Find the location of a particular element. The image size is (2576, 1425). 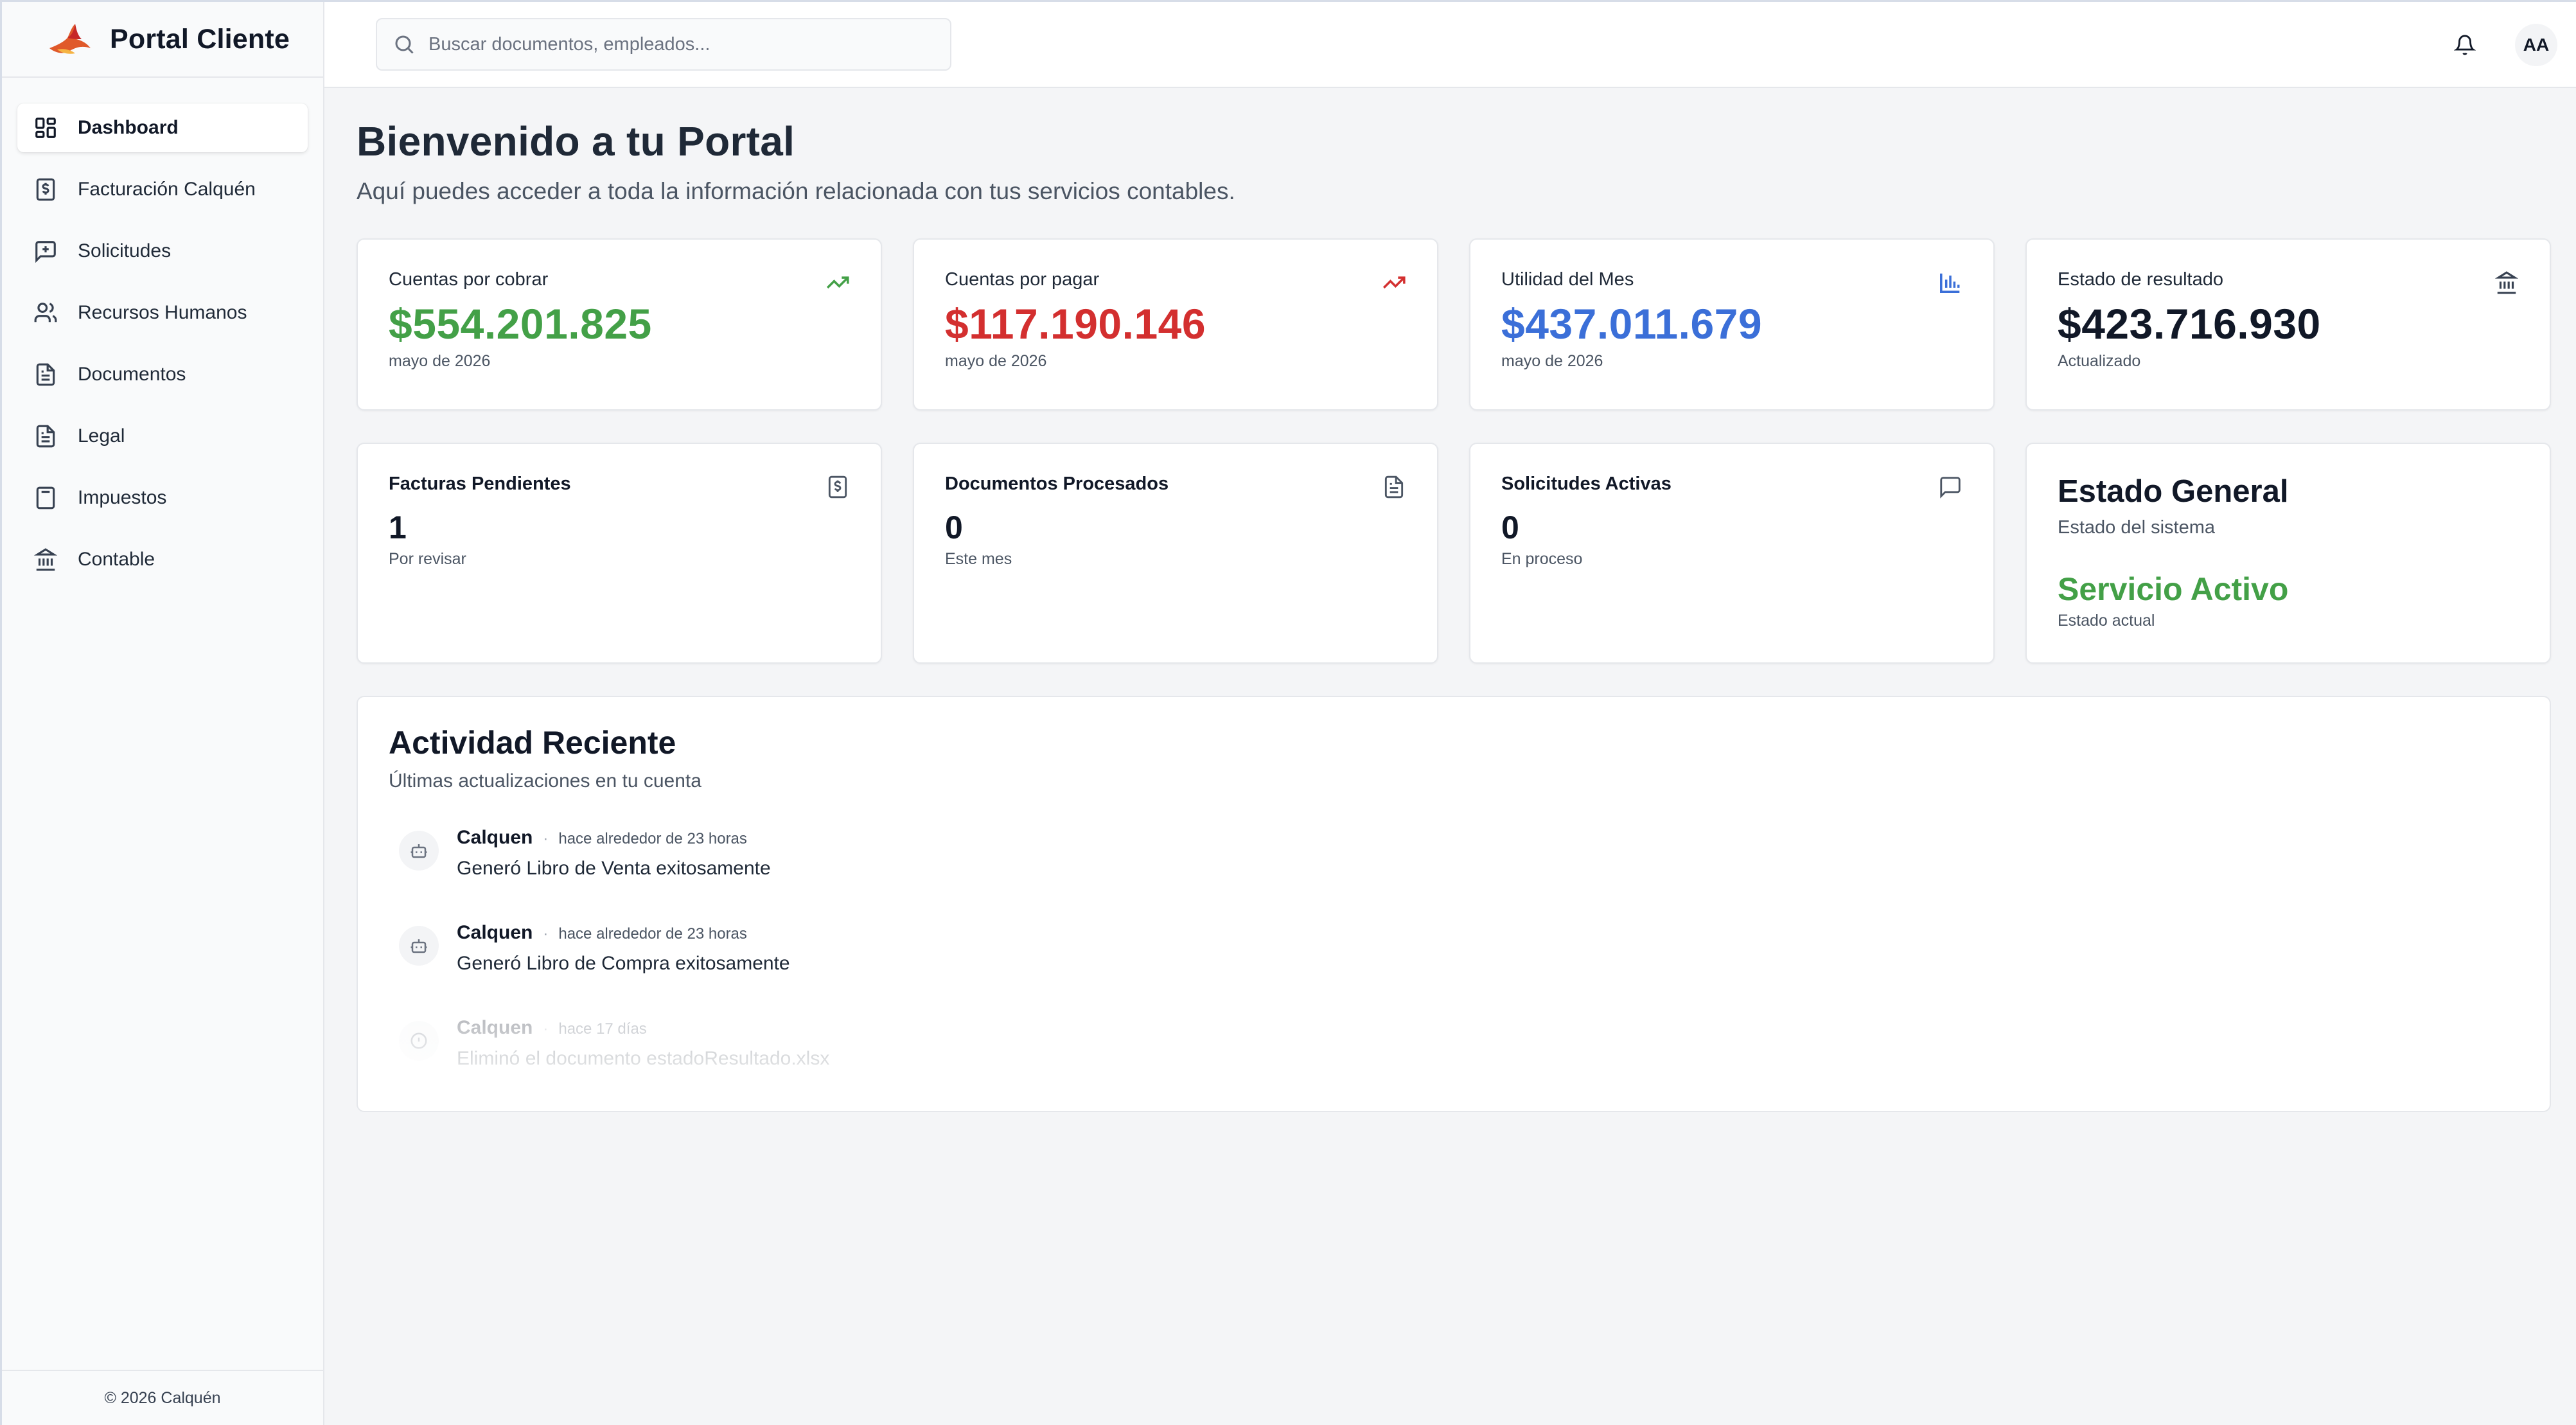

user-avatar: AA is located at coordinates (2536, 45).